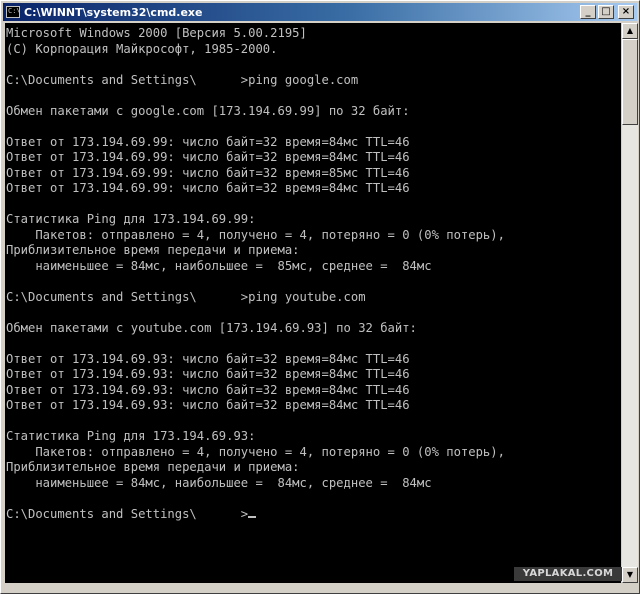  What do you see at coordinates (320, 12) in the screenshot?
I see `title-bar: C:\ C:\WINNT\system32\cmd.exe _ □ ×` at bounding box center [320, 12].